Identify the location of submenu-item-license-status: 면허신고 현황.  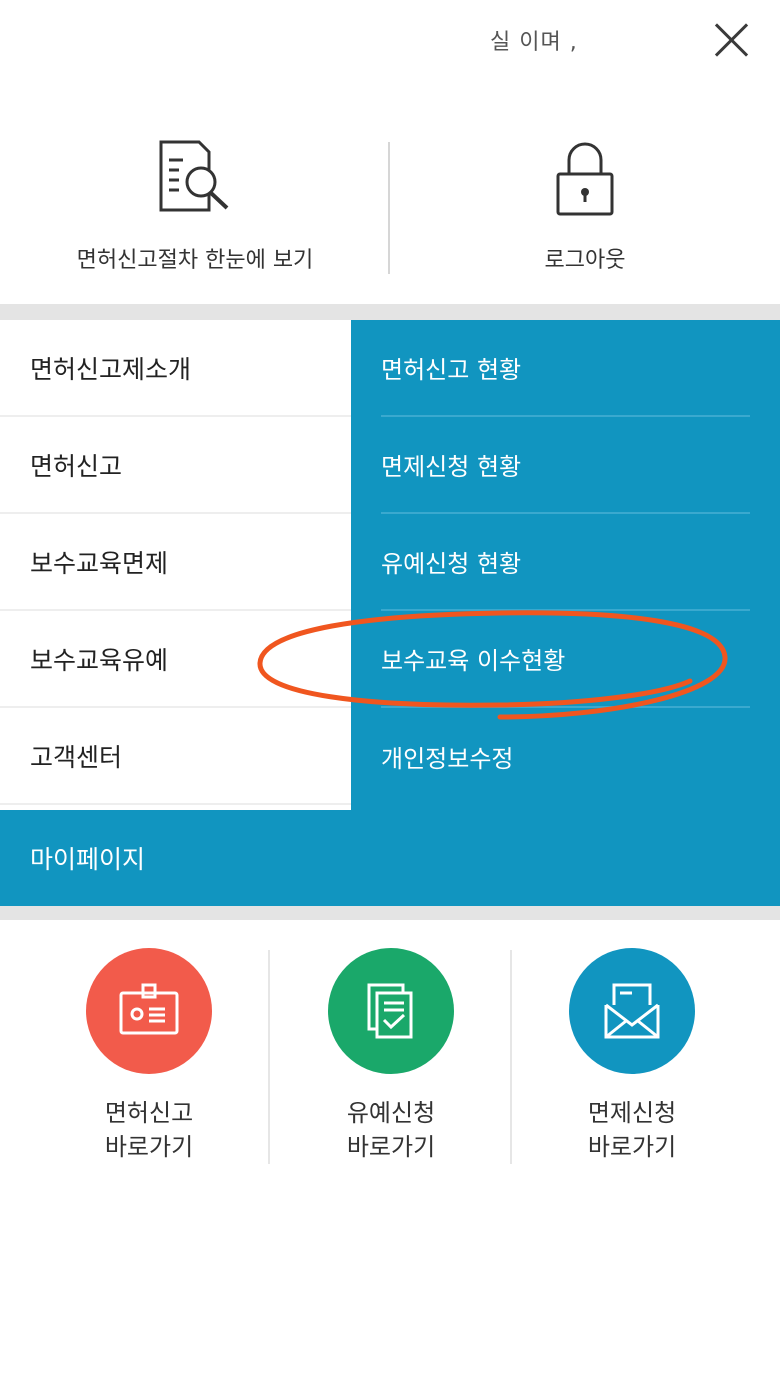
(565, 368).